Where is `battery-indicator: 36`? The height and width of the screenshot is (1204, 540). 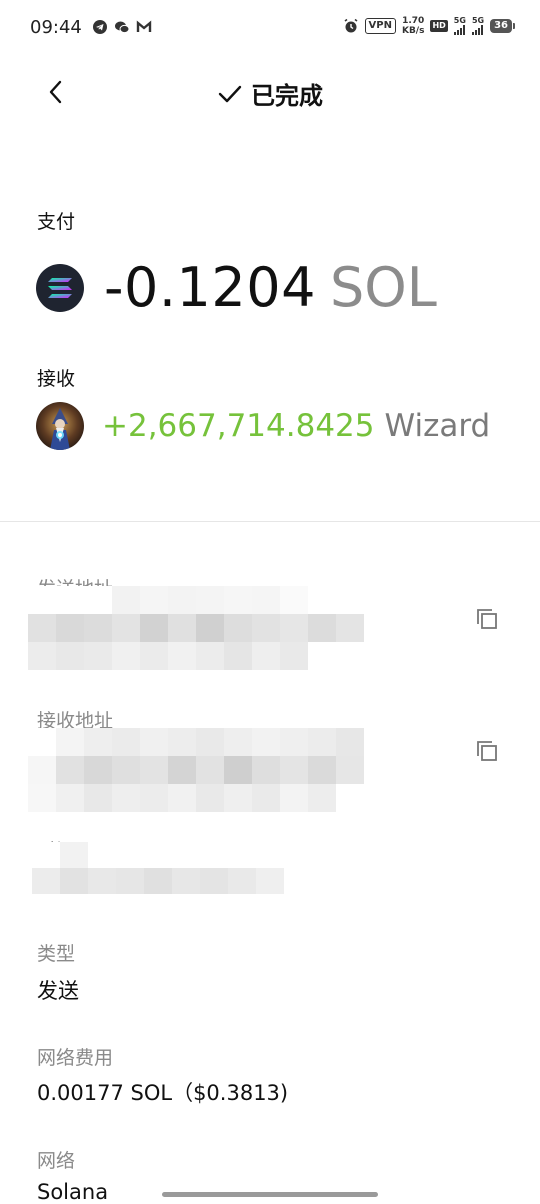
battery-indicator: 36 is located at coordinates (502, 26).